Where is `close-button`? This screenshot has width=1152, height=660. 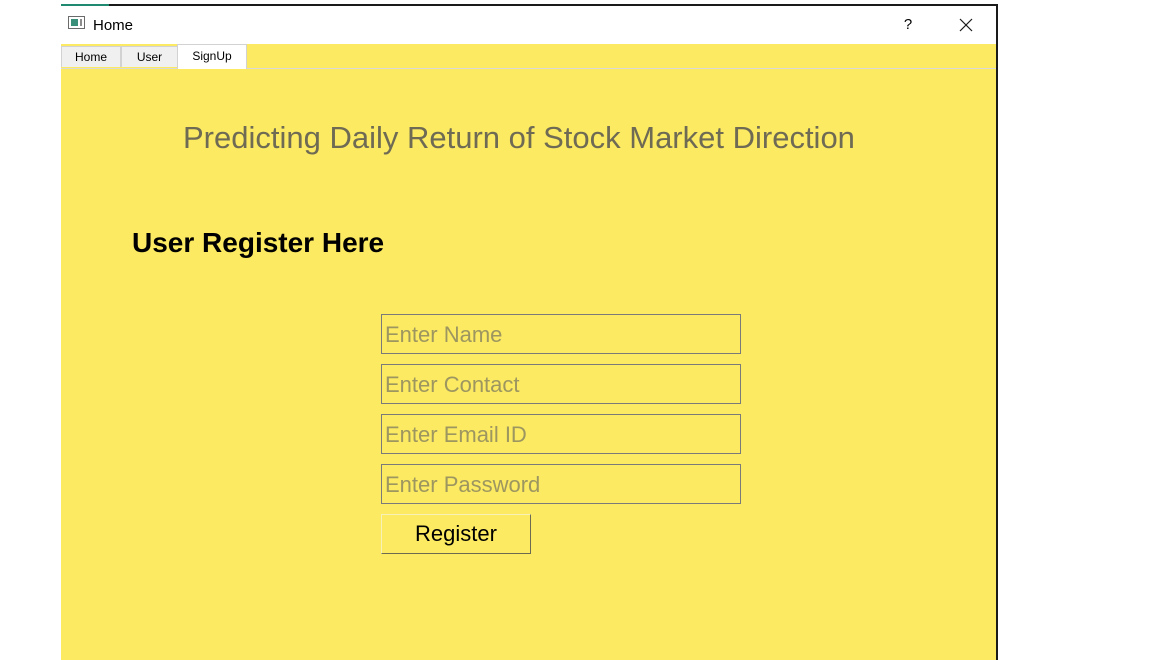
close-button is located at coordinates (966, 25).